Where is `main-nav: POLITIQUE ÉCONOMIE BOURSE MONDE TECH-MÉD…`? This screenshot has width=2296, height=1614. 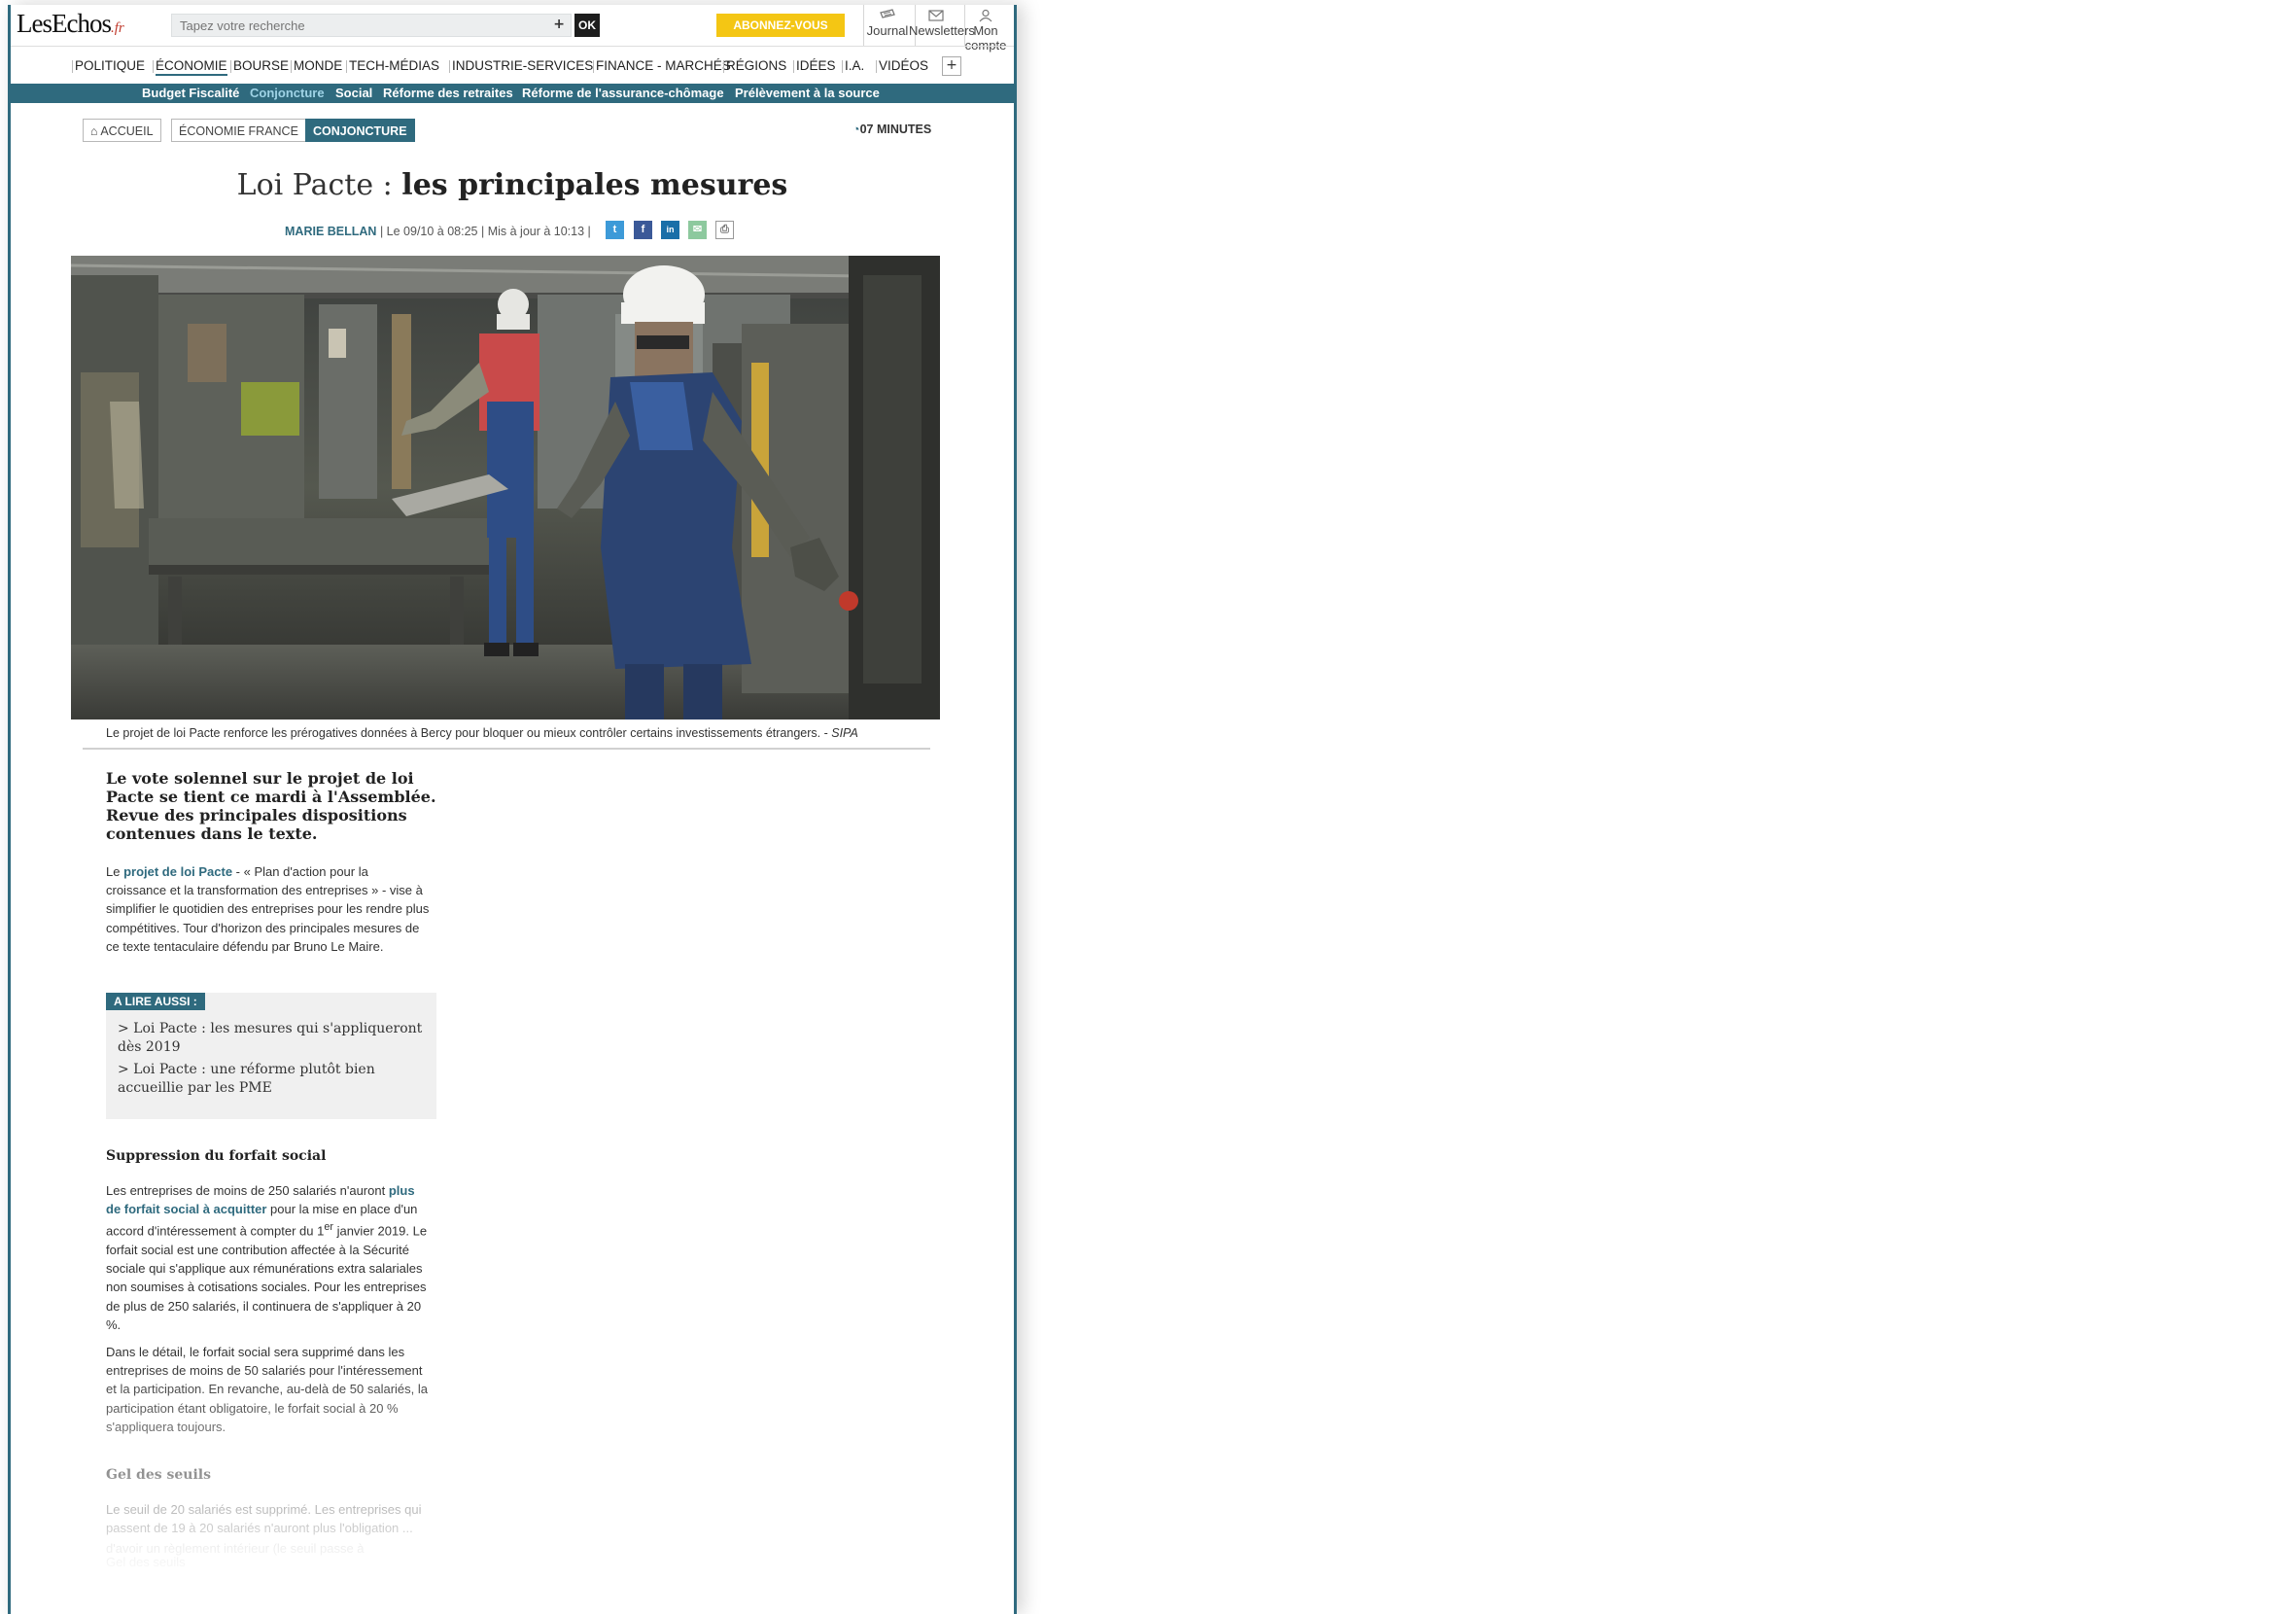 main-nav: POLITIQUE ÉCONOMIE BOURSE MONDE TECH-MÉD… is located at coordinates (512, 65).